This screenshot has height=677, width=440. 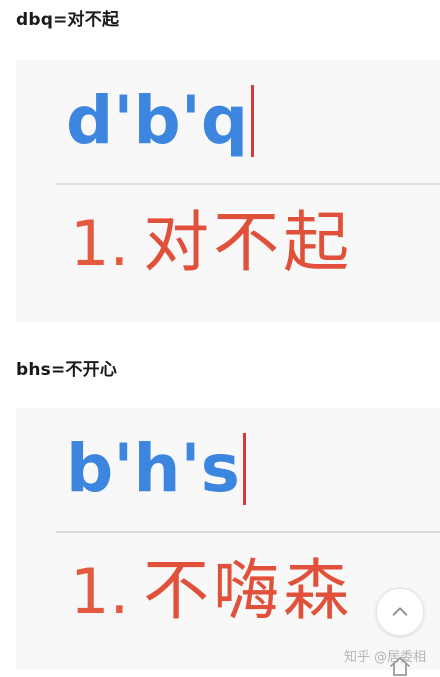 I want to click on ime-candidate-1: 1. 对不起, so click(x=211, y=243).